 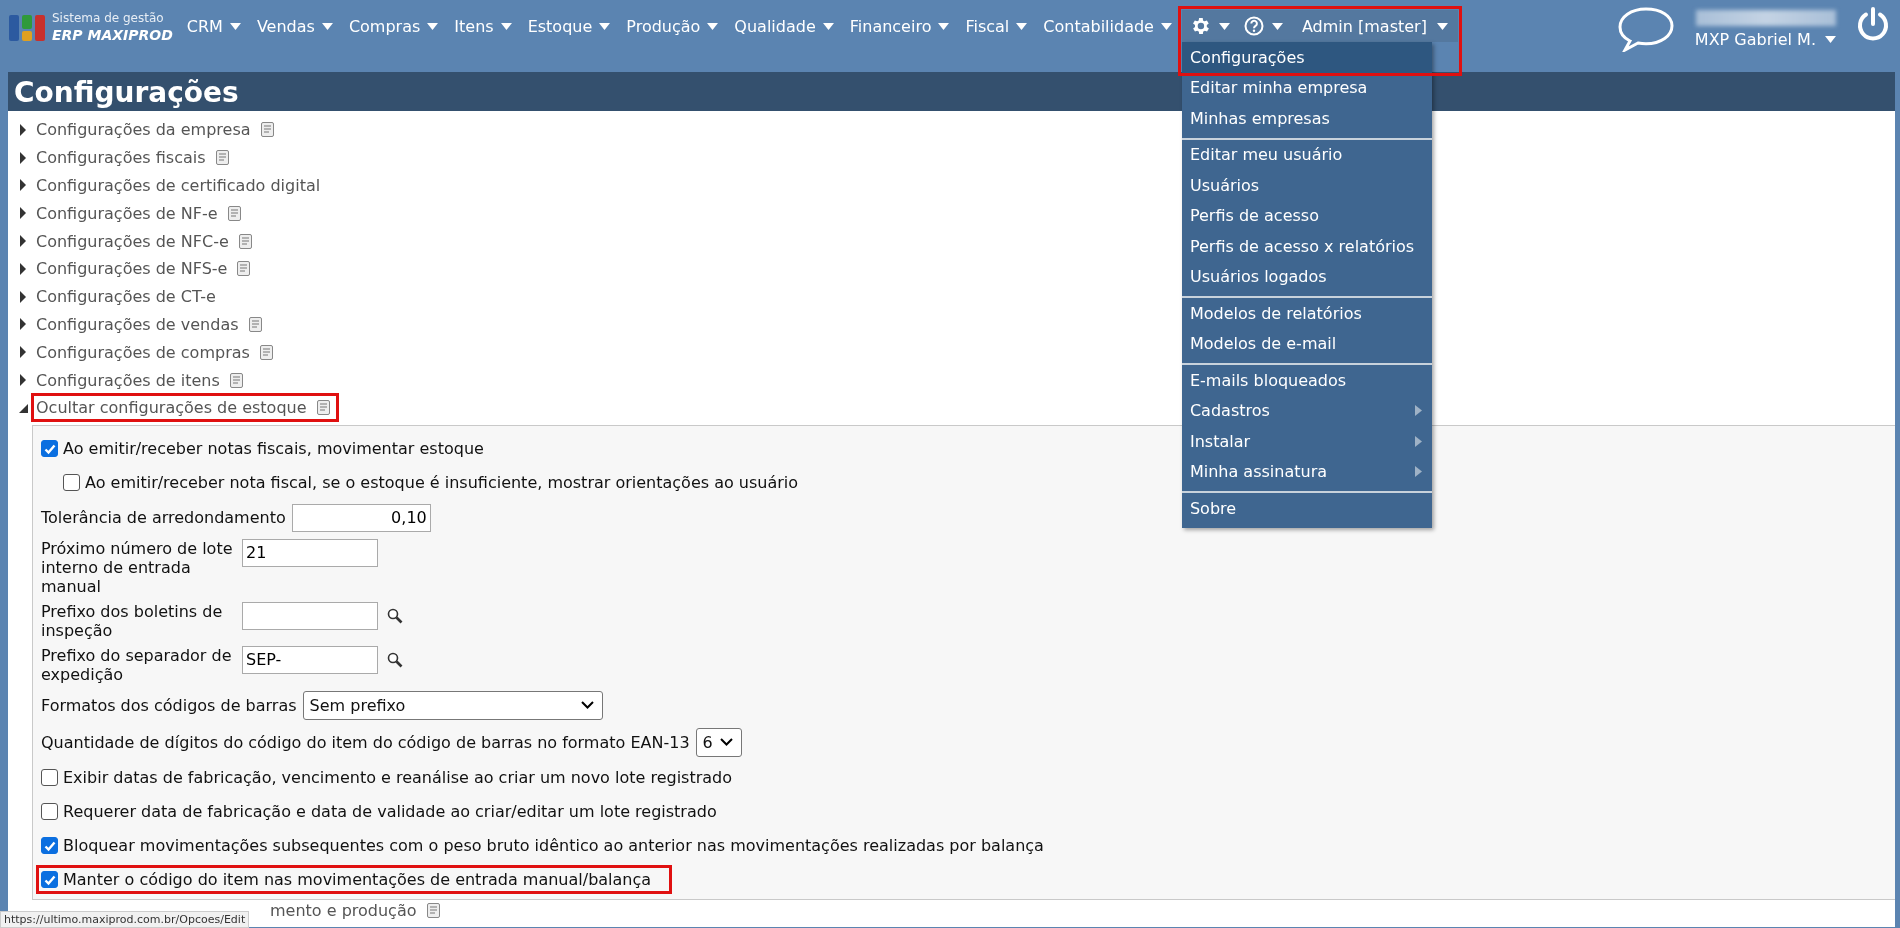 I want to click on section-link: Configurações de certificado digital, so click(x=178, y=185).